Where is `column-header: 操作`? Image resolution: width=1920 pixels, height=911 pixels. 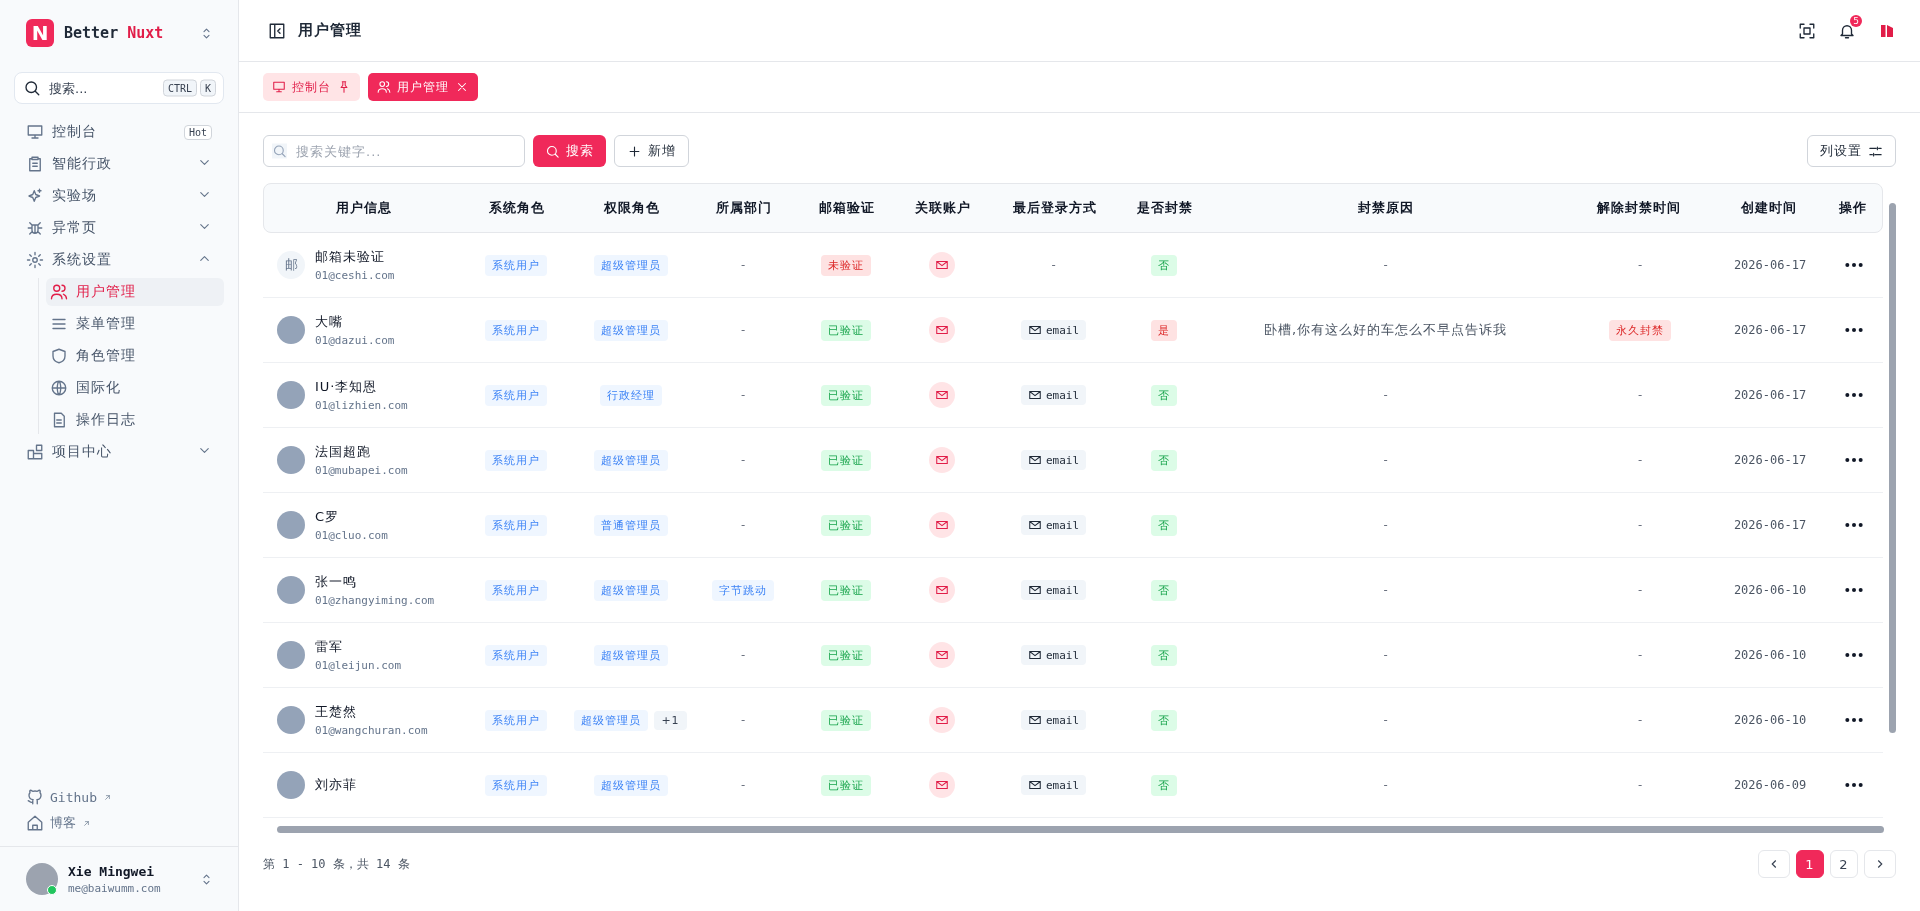
column-header: 操作 is located at coordinates (1853, 208).